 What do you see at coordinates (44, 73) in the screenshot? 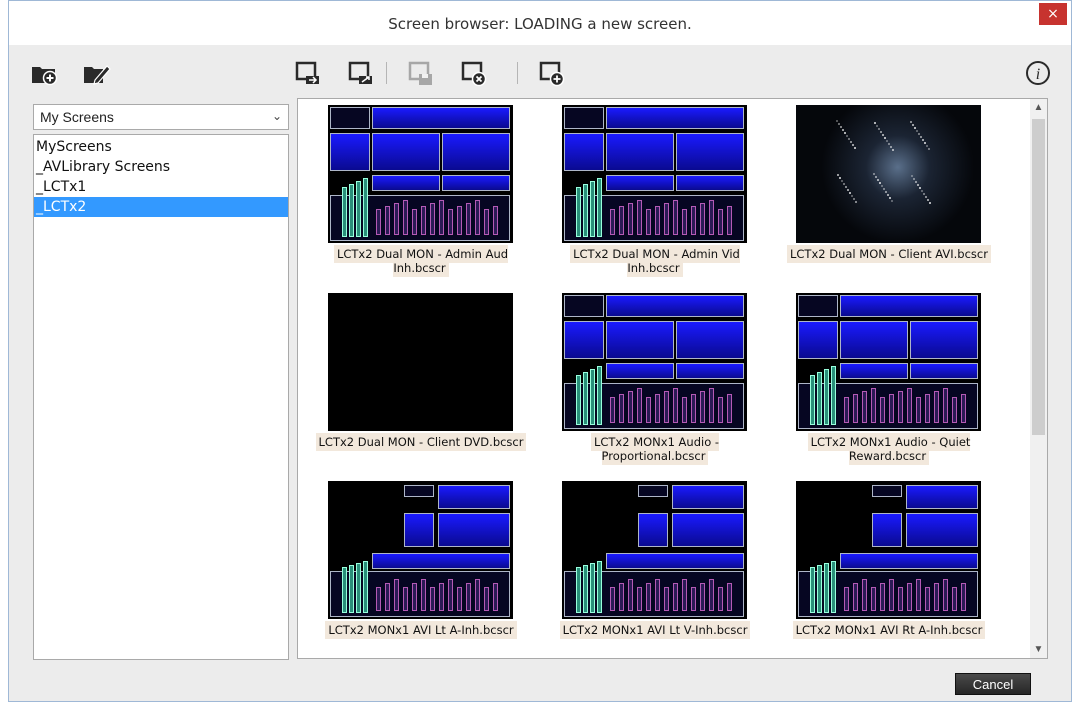
I see `new-folder-icon` at bounding box center [44, 73].